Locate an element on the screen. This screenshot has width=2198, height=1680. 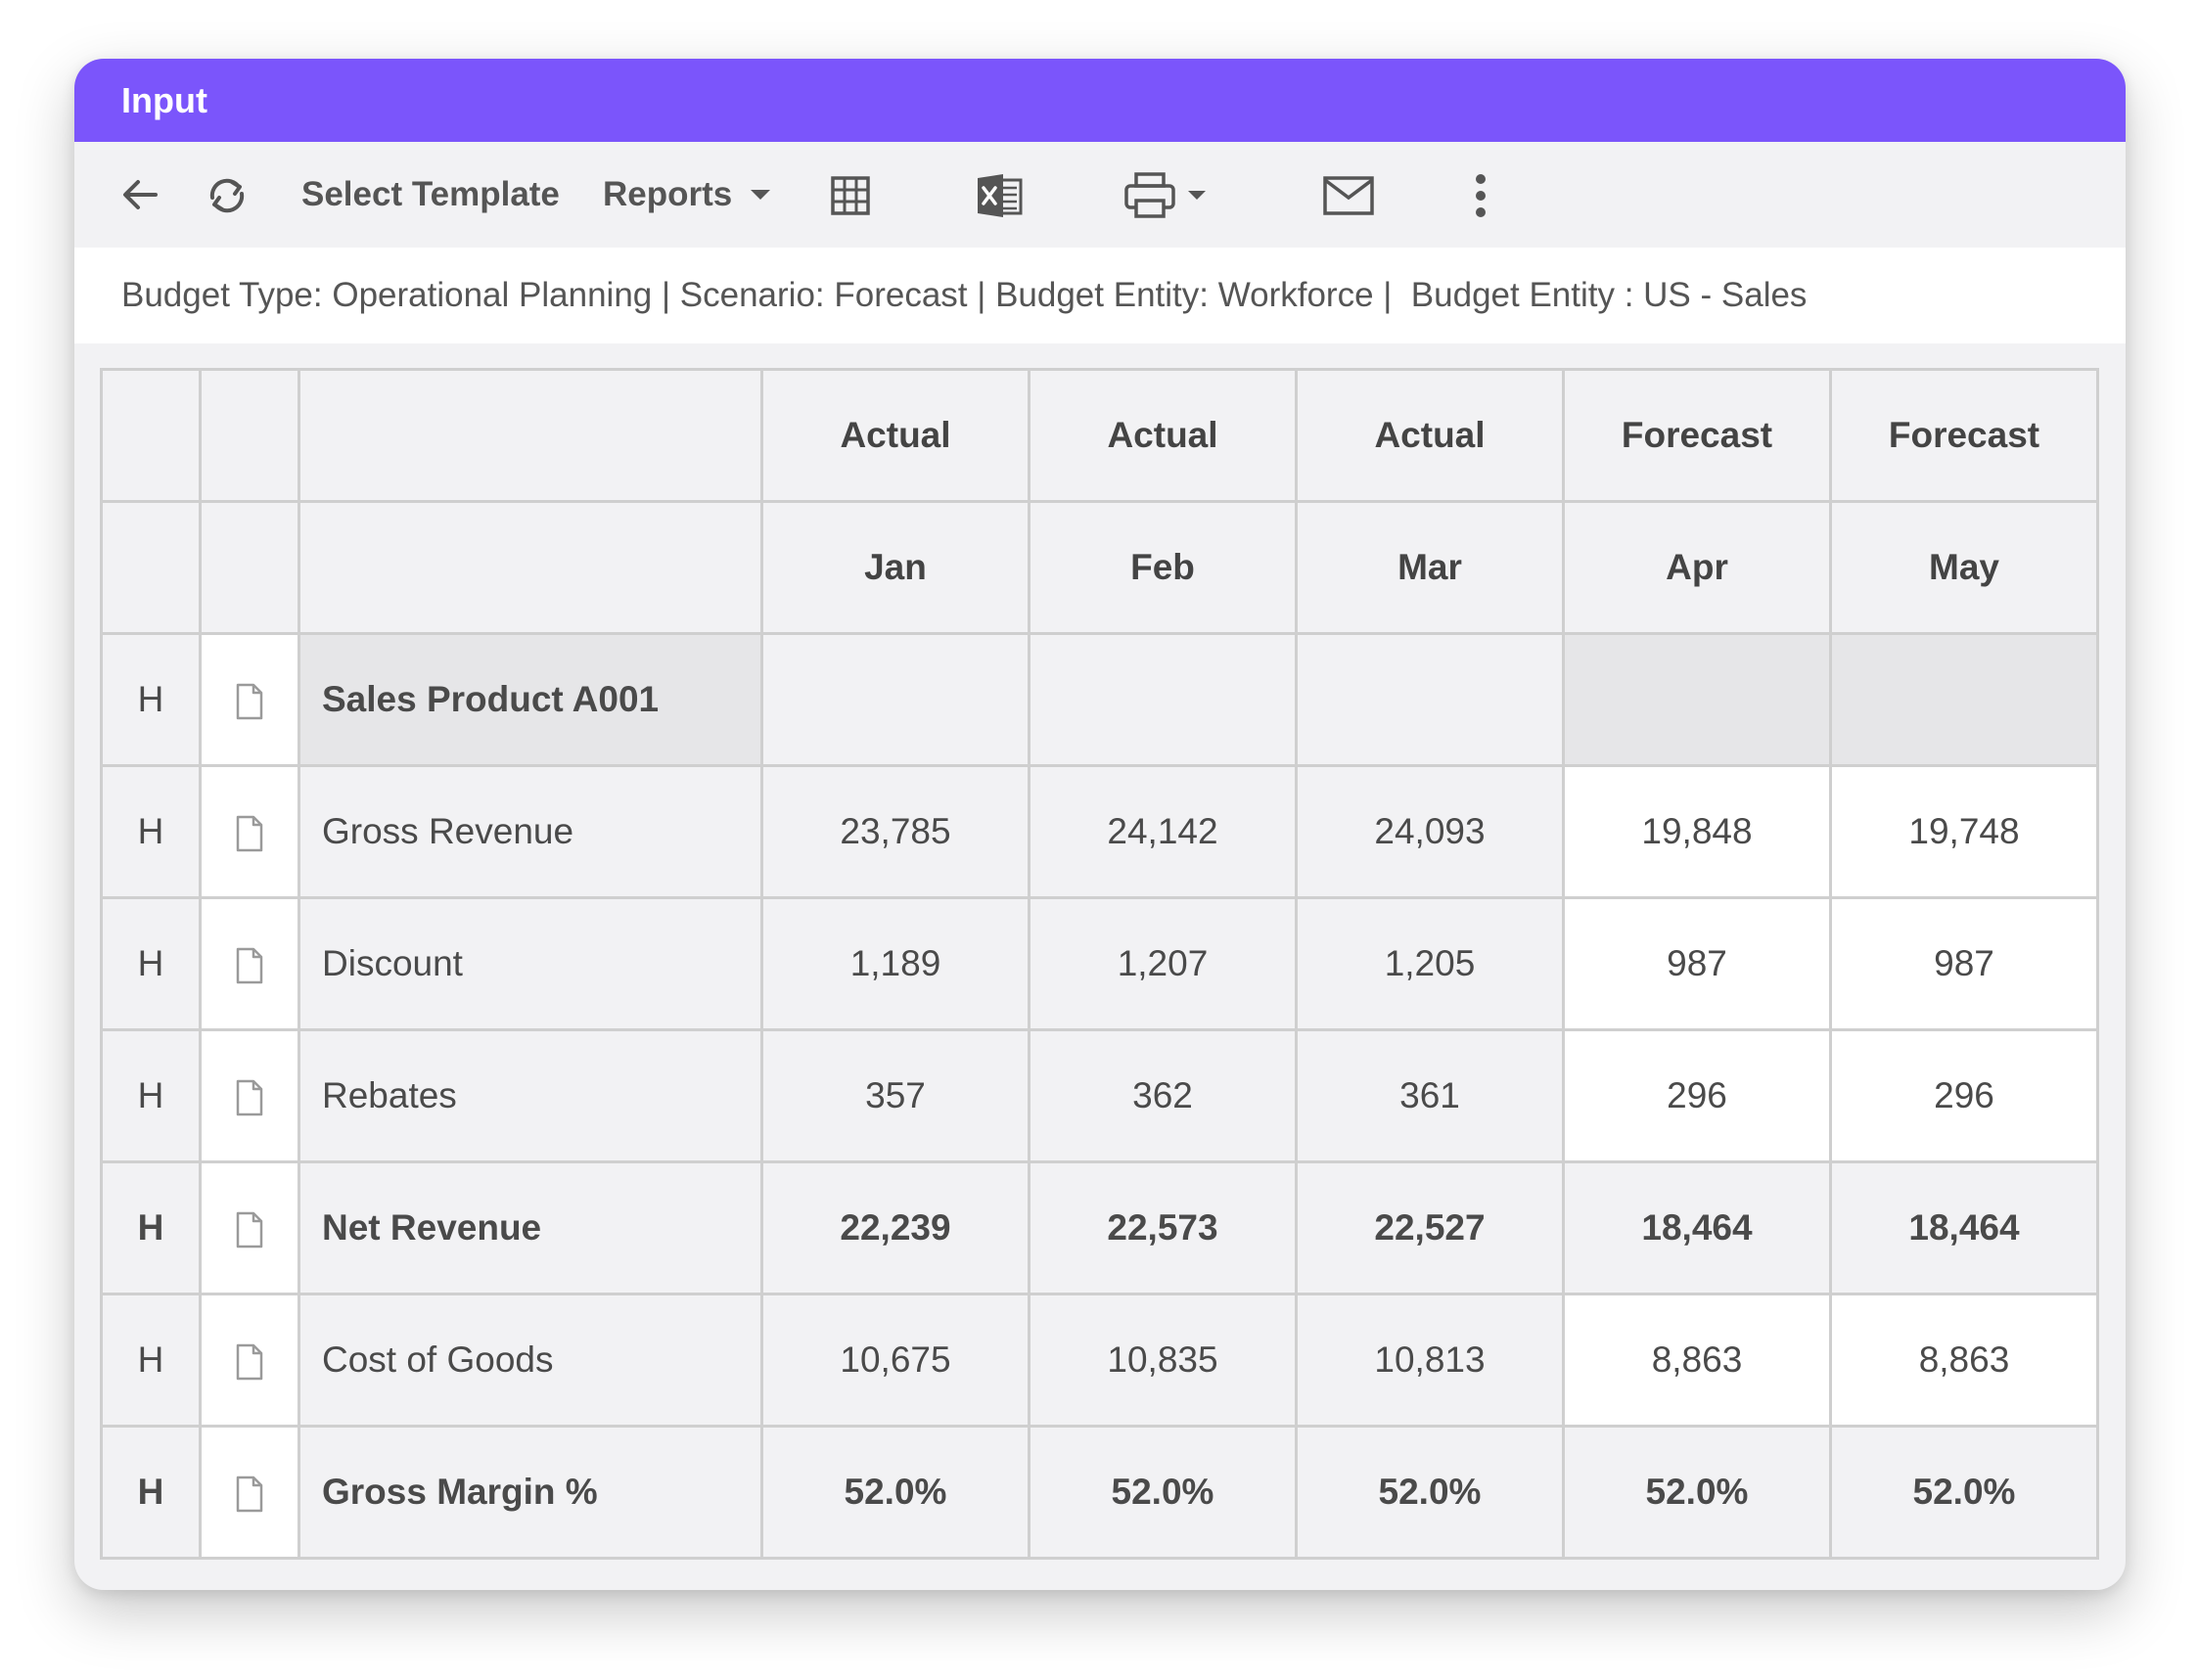
value-cell: 24,142 is located at coordinates (1163, 831).